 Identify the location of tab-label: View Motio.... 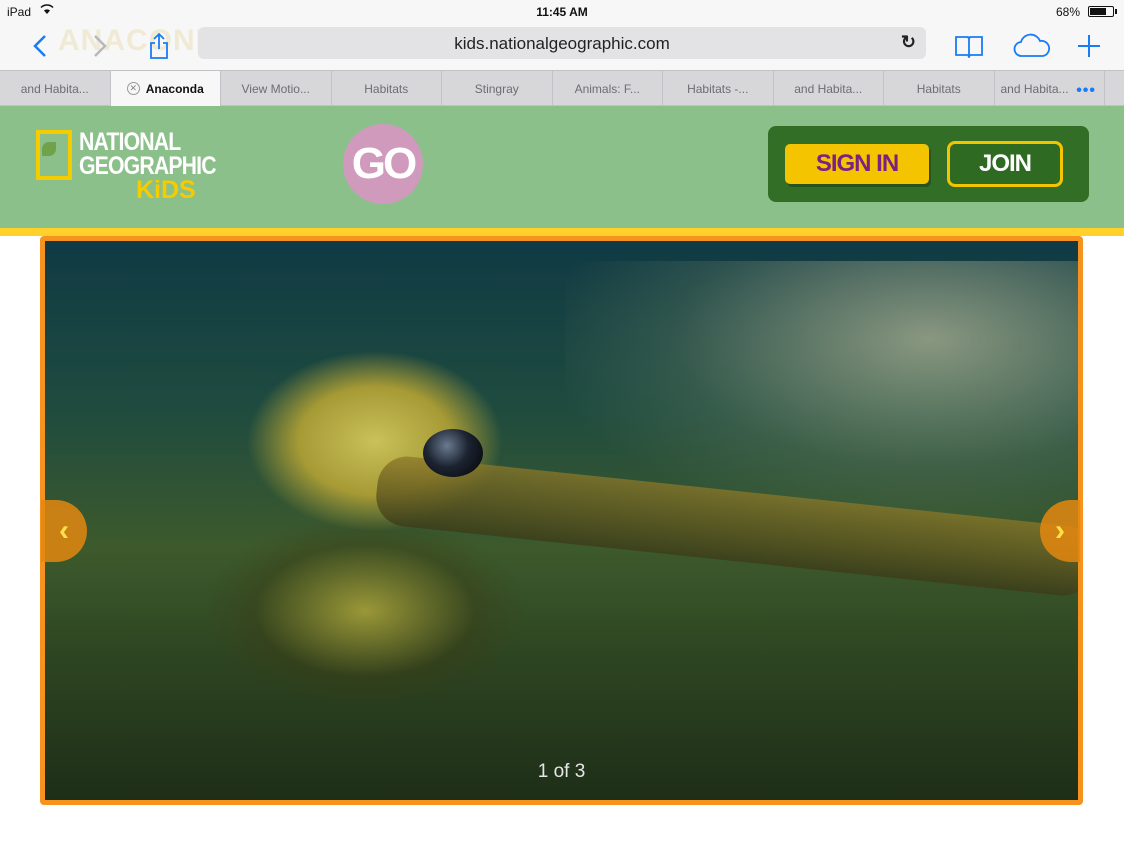
(275, 88).